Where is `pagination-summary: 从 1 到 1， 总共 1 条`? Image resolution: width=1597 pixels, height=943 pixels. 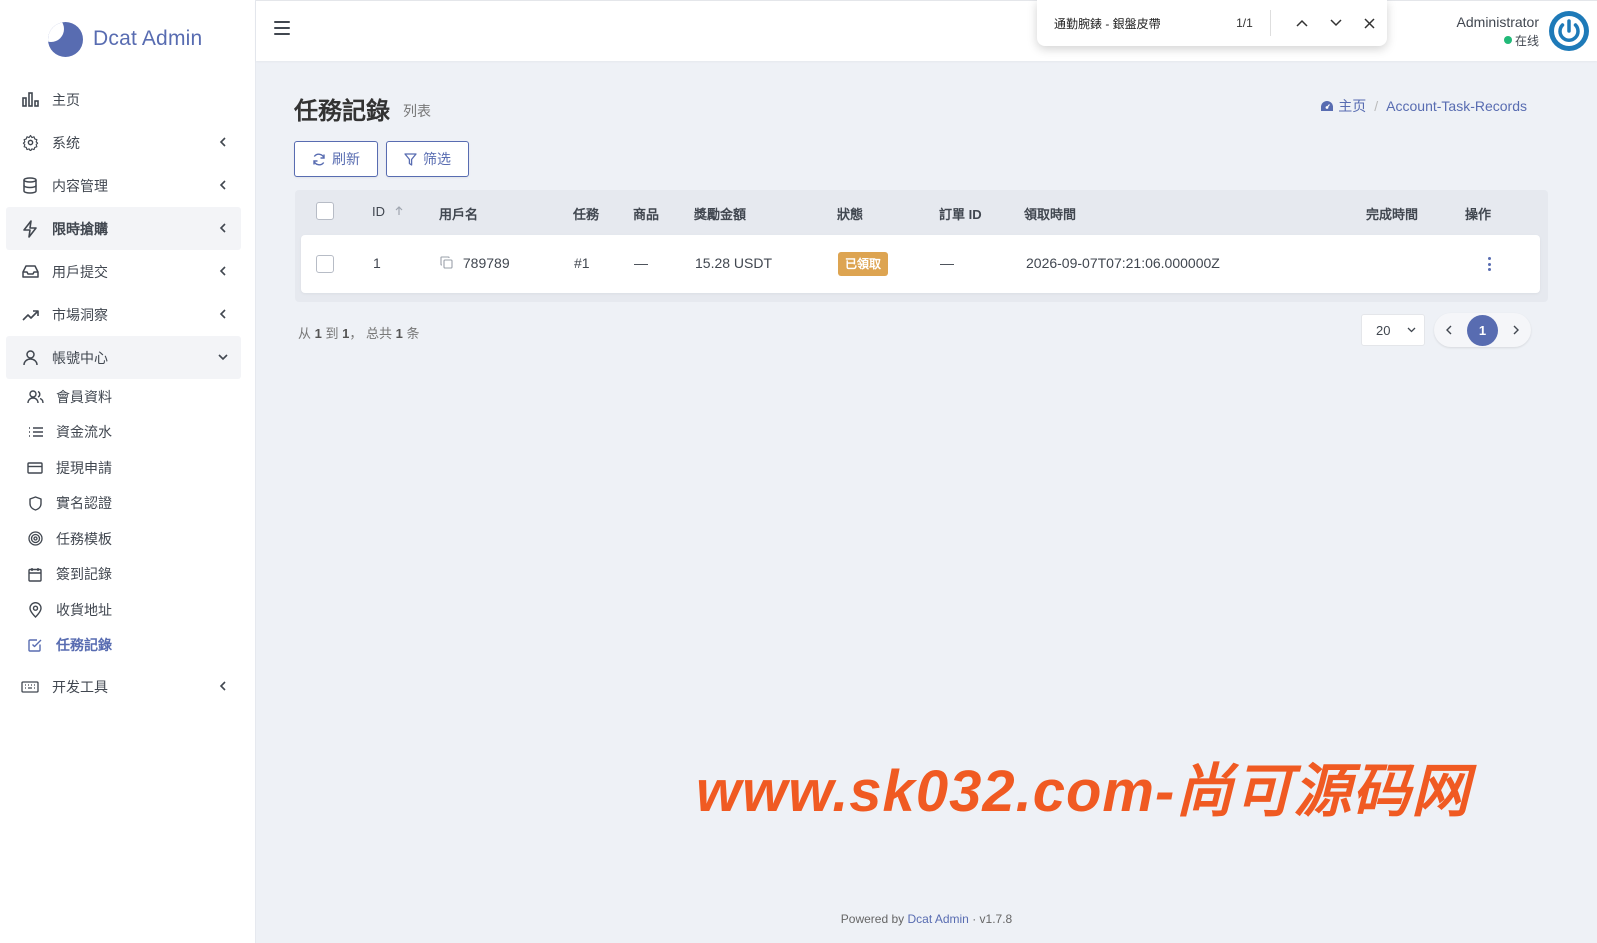
pagination-summary: 从 1 到 1， 总共 1 条 is located at coordinates (359, 332).